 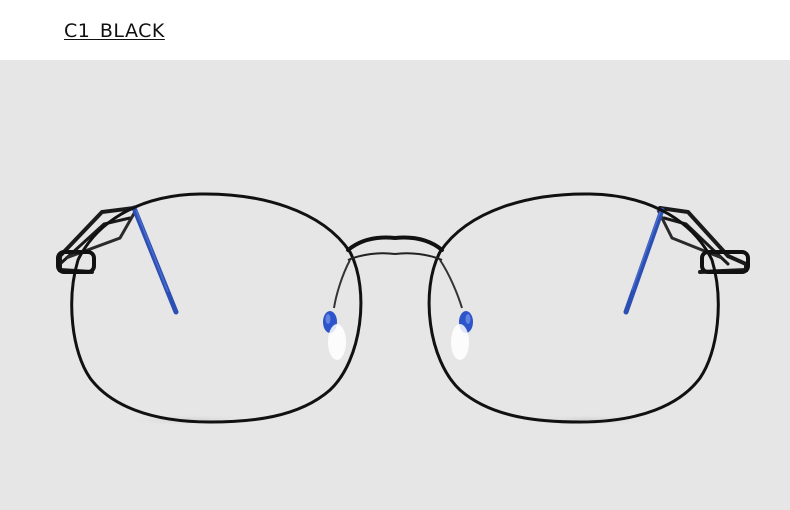 What do you see at coordinates (114, 31) in the screenshot?
I see `color-variant-label: C1 BLACK` at bounding box center [114, 31].